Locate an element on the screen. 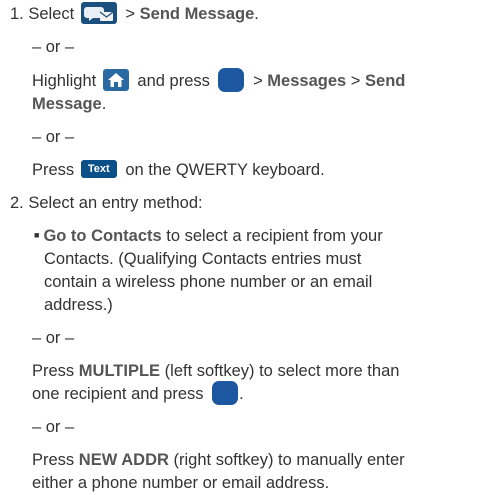  home-icon is located at coordinates (115, 79).